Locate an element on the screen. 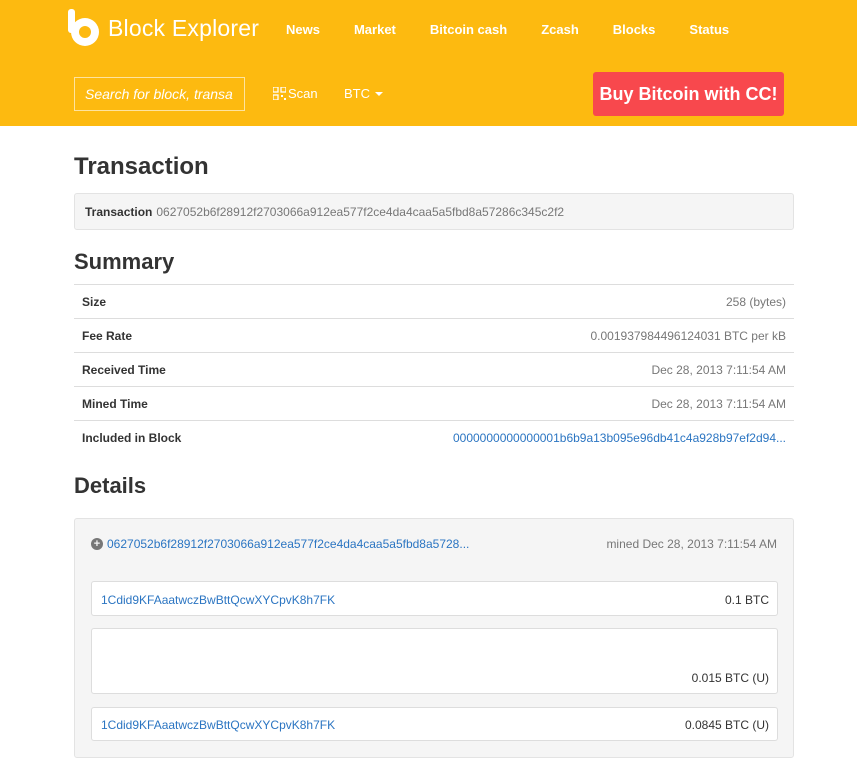 Image resolution: width=857 pixels, height=758 pixels. row-value: 0.001937984496124031 BTC per kB is located at coordinates (688, 335).